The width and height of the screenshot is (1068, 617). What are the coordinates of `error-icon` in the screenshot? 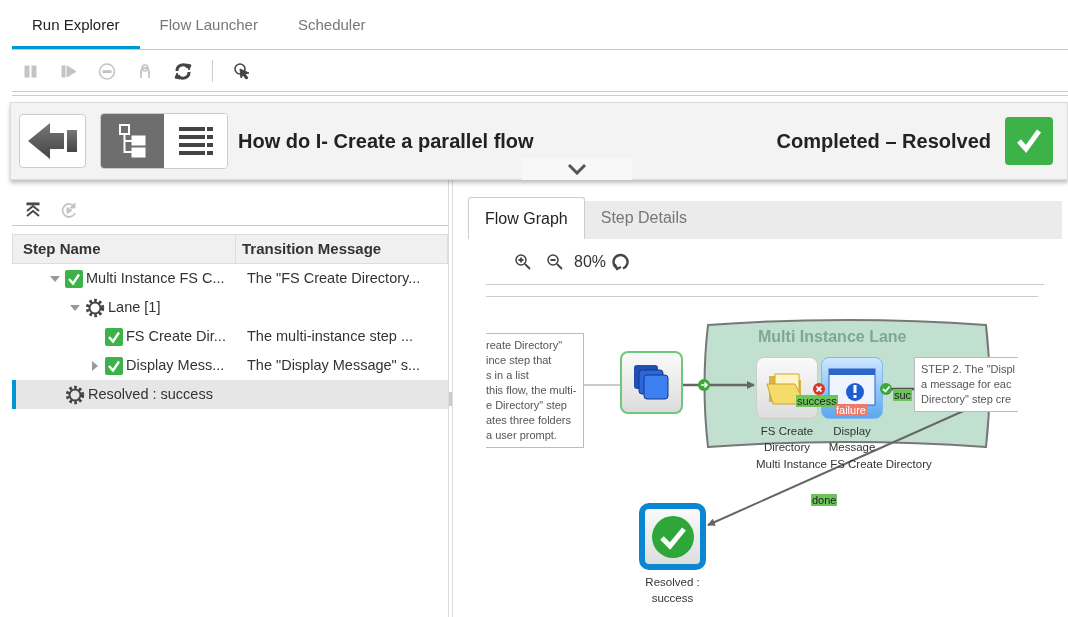 It's located at (819, 389).